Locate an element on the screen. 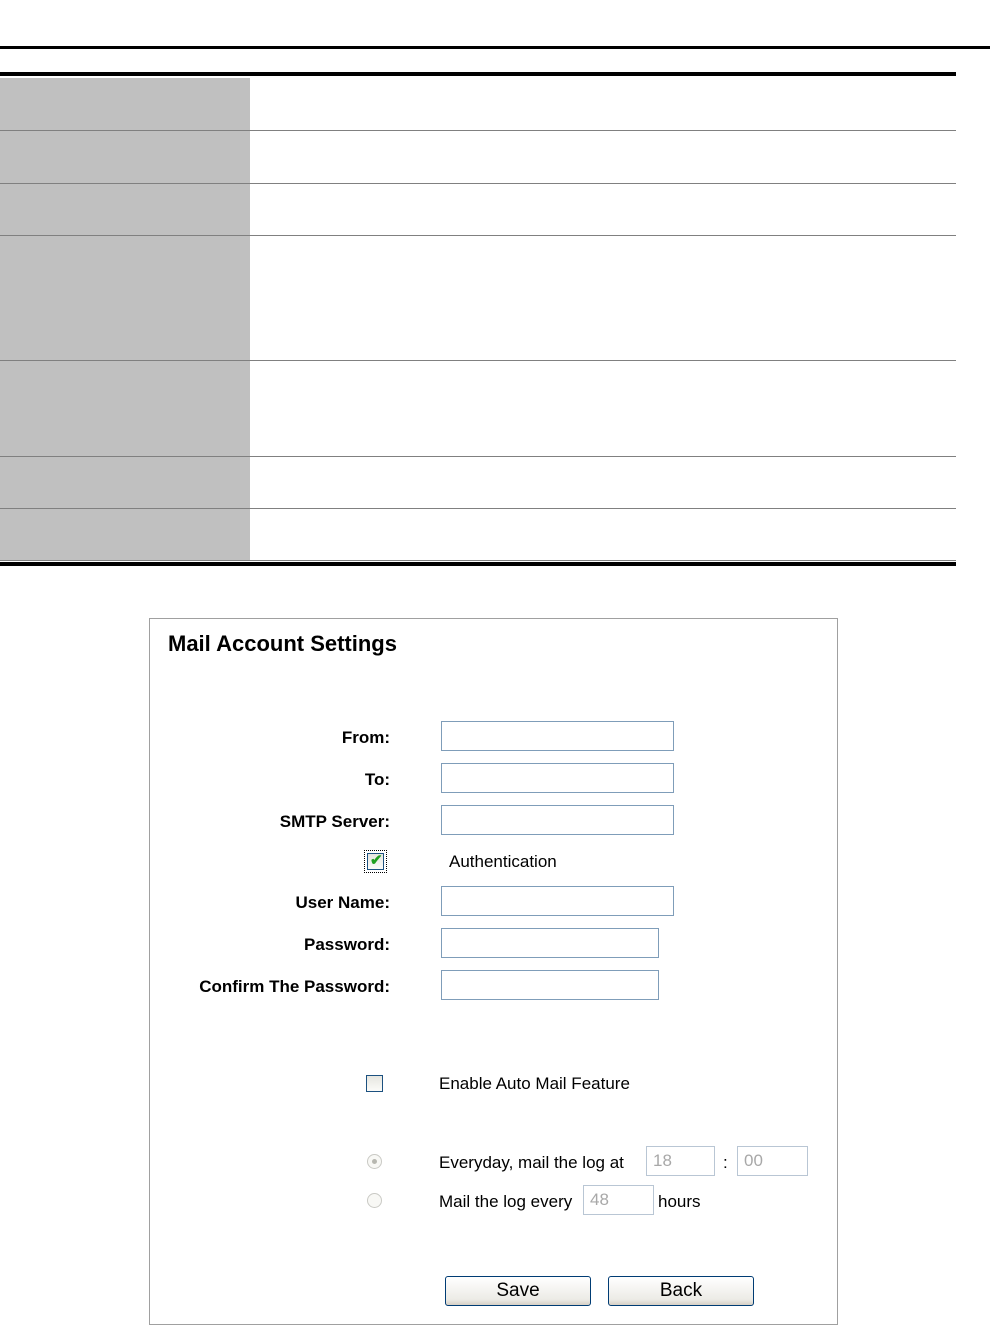  time-colon: : is located at coordinates (725, 1162).